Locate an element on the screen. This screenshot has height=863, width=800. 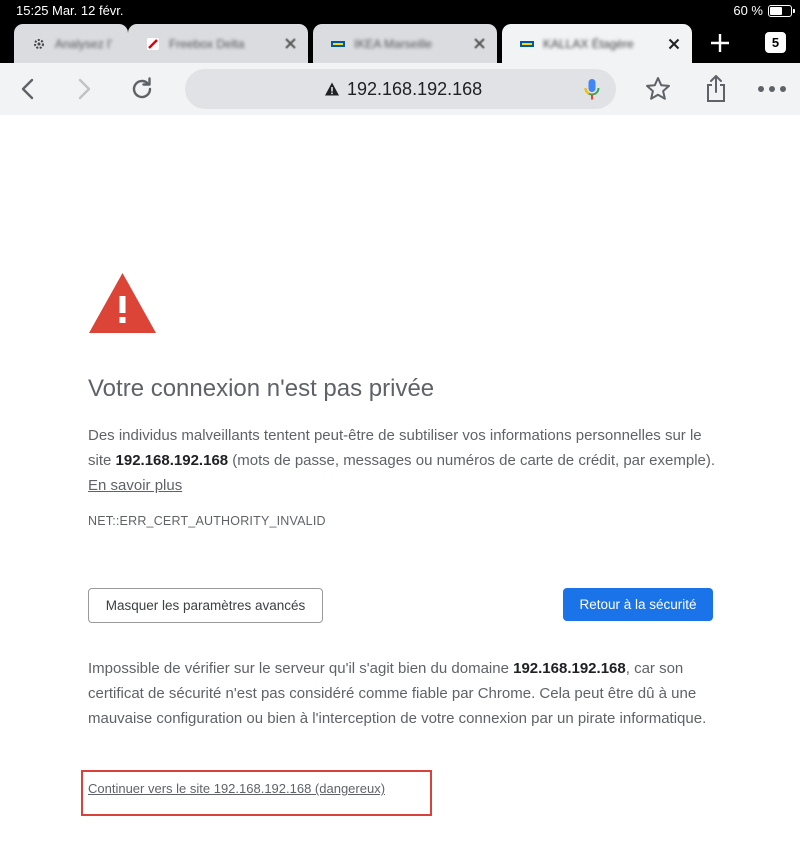
share-icon is located at coordinates (716, 88).